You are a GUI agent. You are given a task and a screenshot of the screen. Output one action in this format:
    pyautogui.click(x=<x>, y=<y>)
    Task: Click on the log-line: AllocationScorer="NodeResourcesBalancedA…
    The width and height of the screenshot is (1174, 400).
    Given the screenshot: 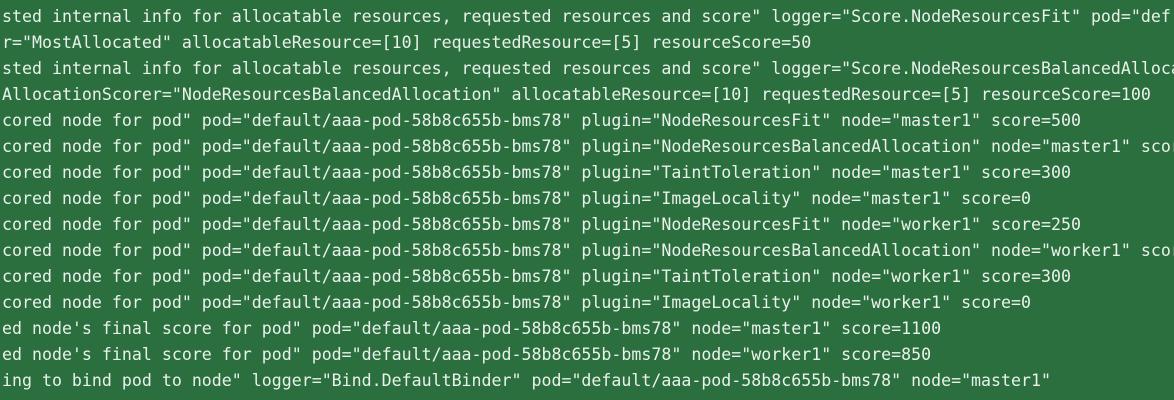 What is the action you would take?
    pyautogui.click(x=576, y=94)
    